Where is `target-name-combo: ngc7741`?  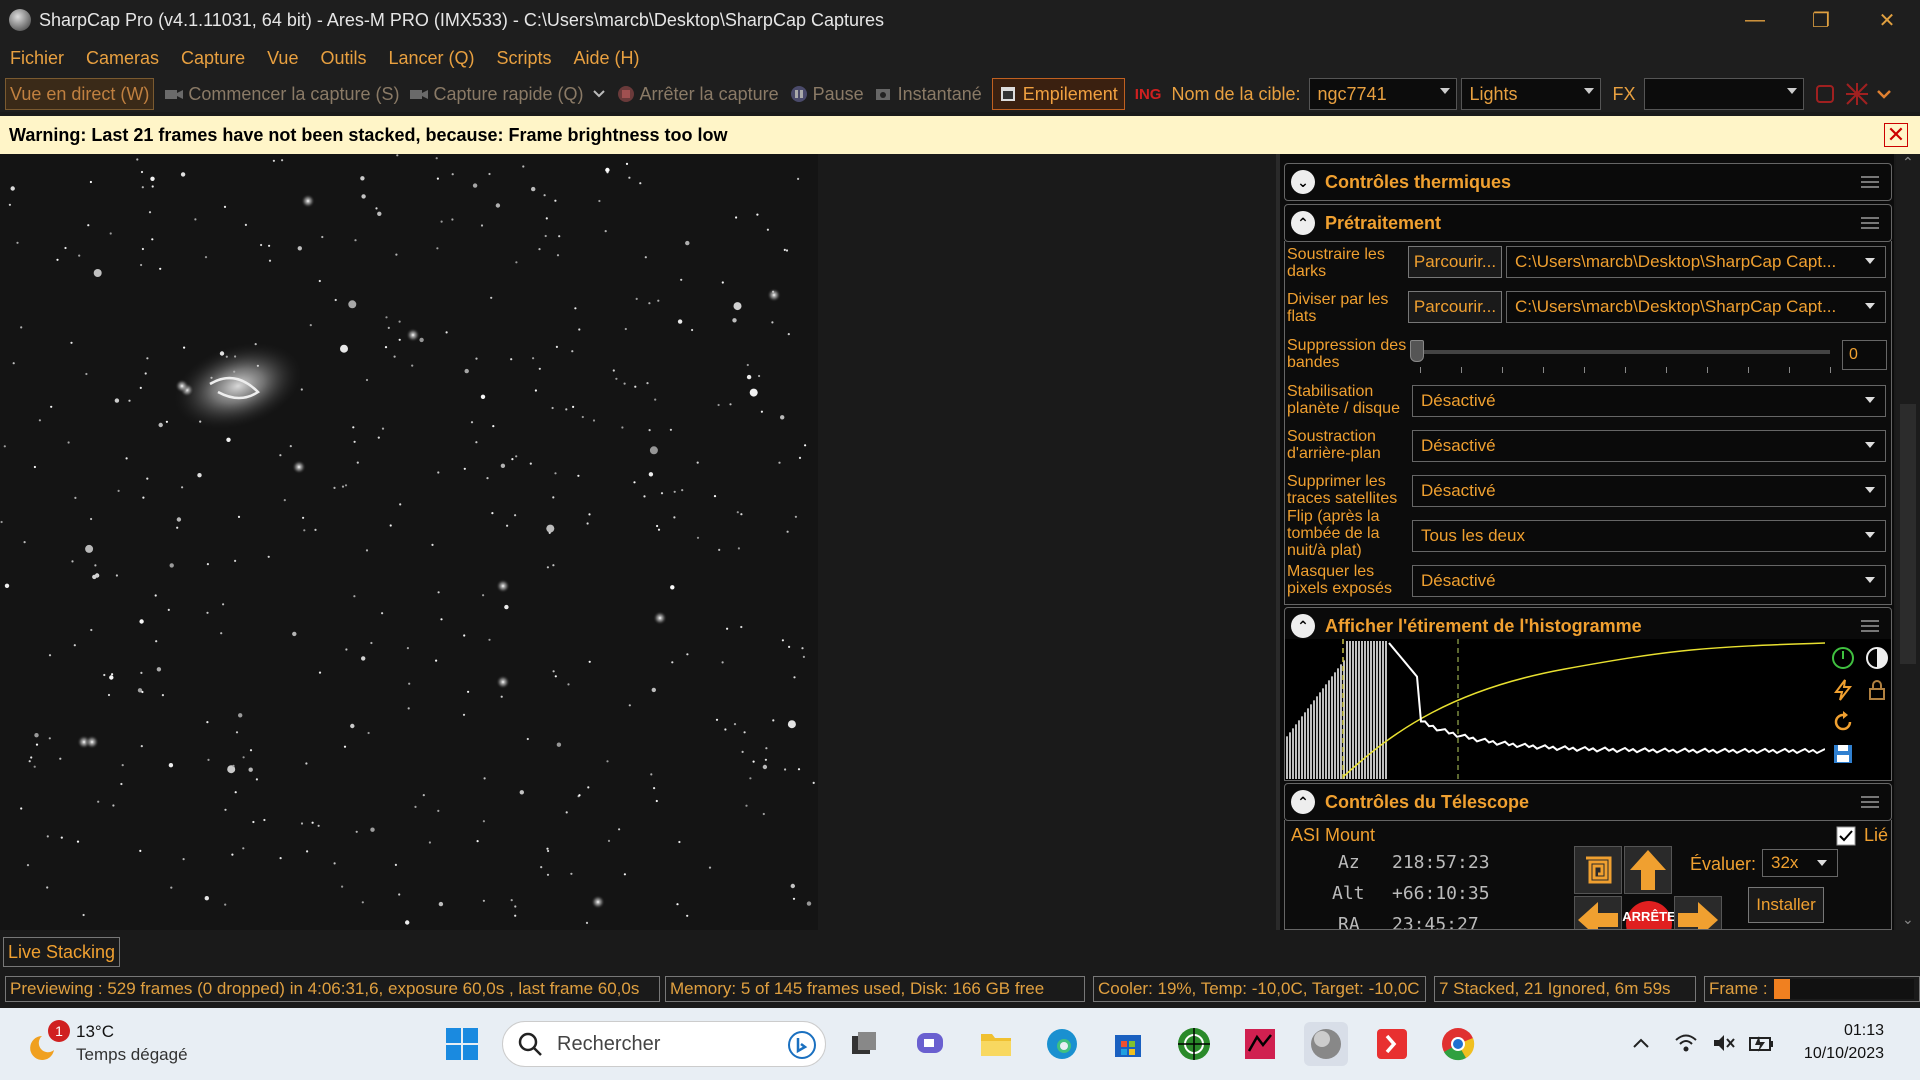
target-name-combo: ngc7741 is located at coordinates (1382, 94).